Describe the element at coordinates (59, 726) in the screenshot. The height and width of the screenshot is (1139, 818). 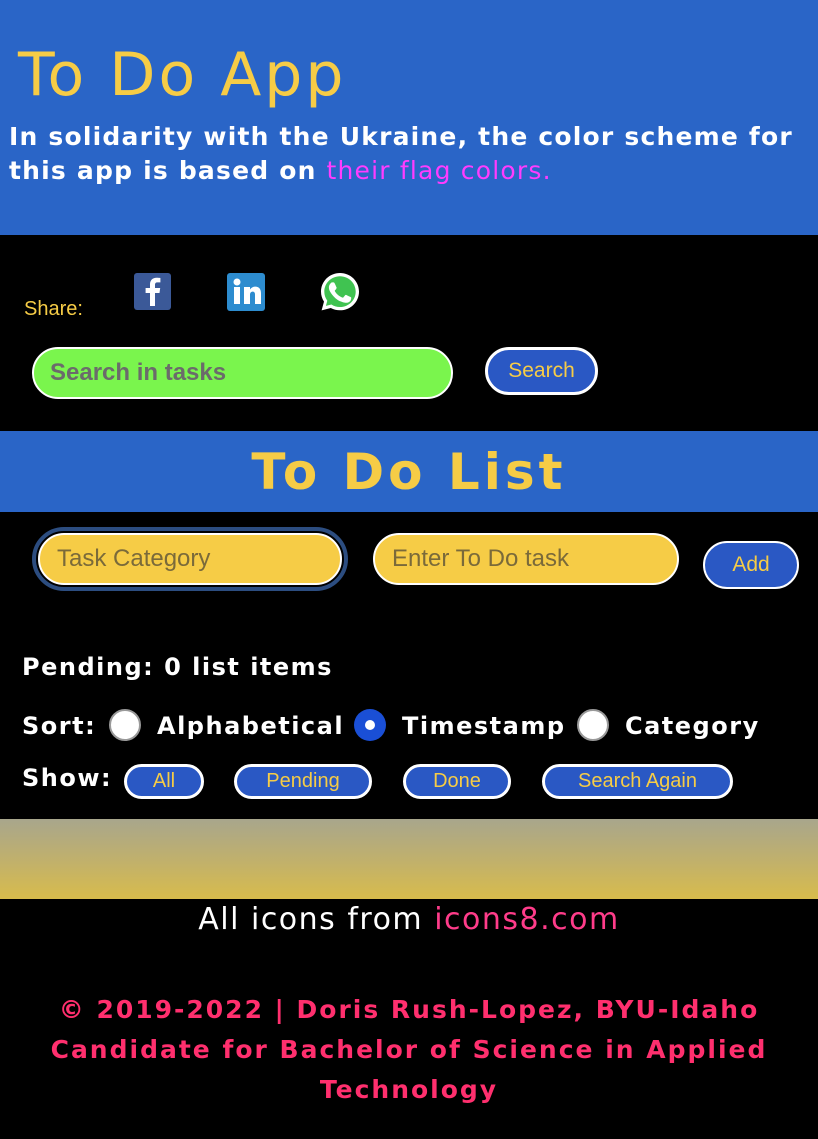
I see `sort-label: Sort:` at that location.